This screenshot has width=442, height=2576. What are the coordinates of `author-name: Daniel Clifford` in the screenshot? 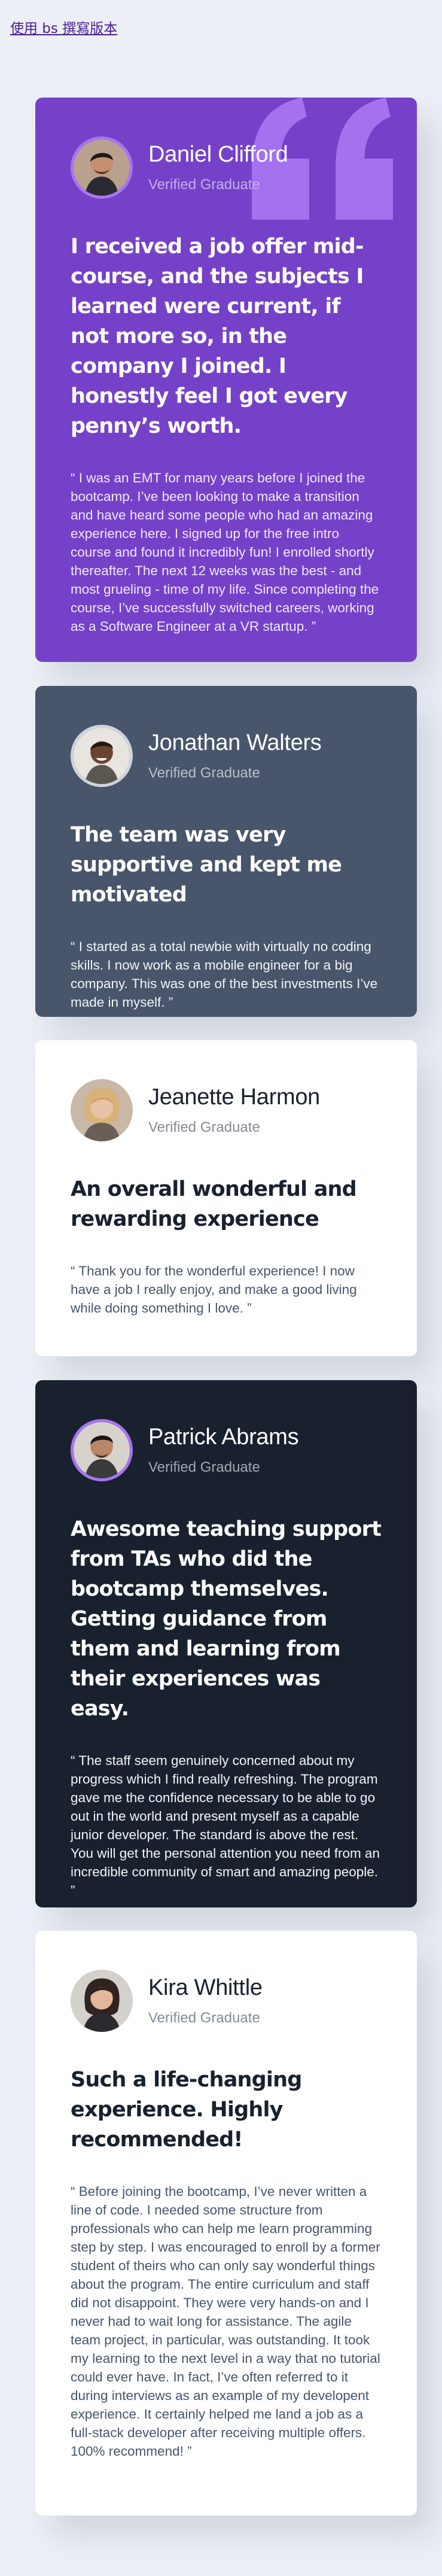 It's located at (218, 154).